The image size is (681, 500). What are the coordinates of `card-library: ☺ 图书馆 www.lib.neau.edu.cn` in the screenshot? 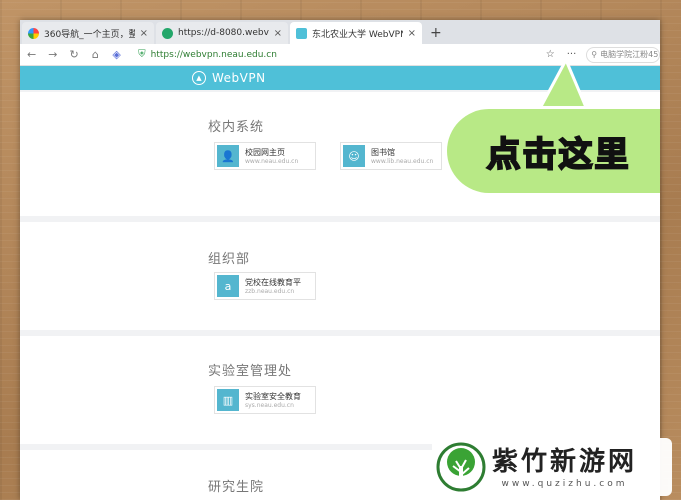 It's located at (391, 156).